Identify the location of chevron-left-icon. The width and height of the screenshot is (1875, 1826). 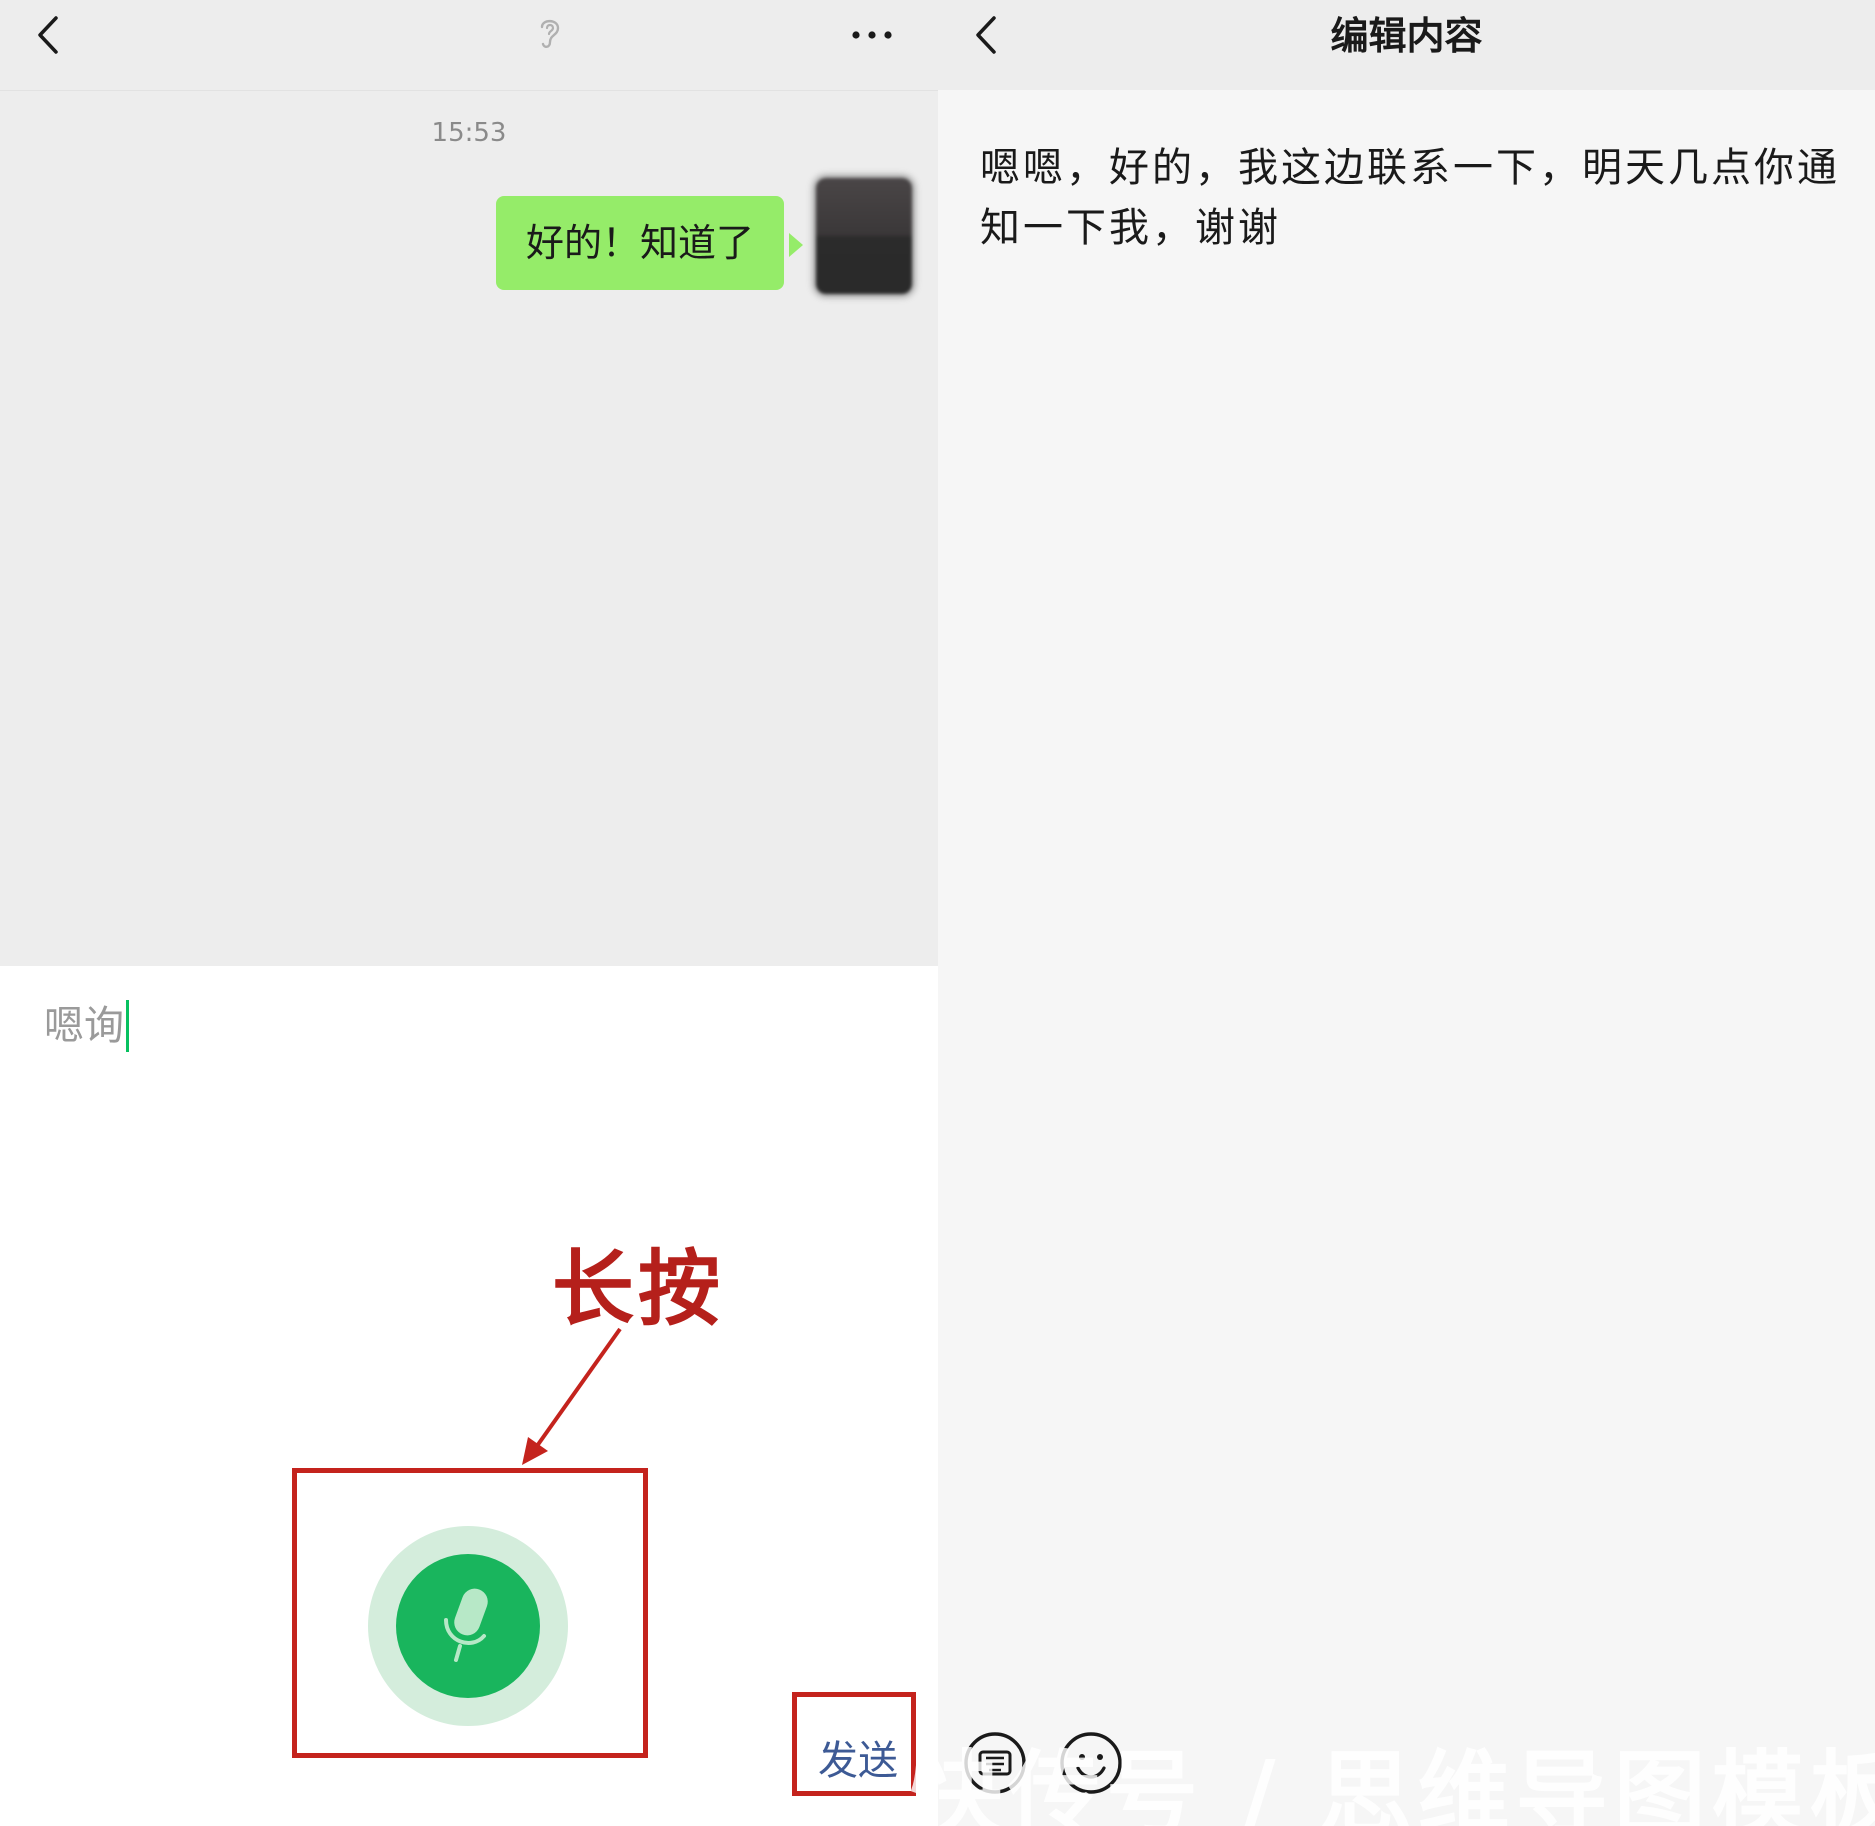
(48, 35).